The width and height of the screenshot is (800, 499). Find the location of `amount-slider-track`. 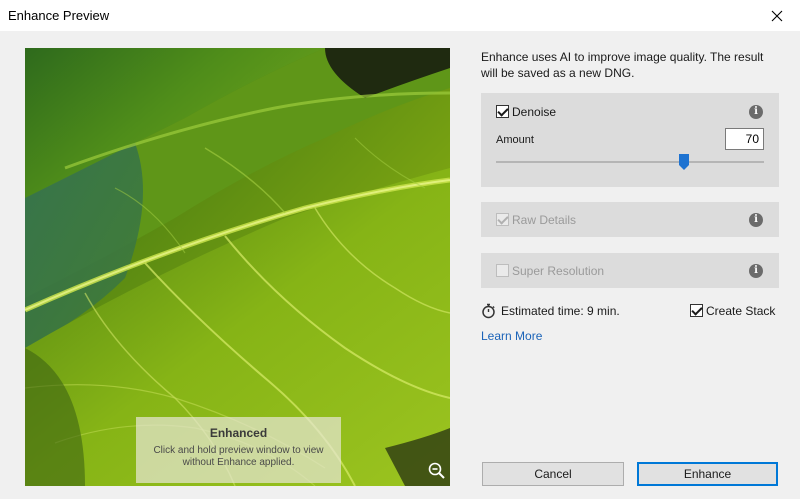

amount-slider-track is located at coordinates (630, 162).